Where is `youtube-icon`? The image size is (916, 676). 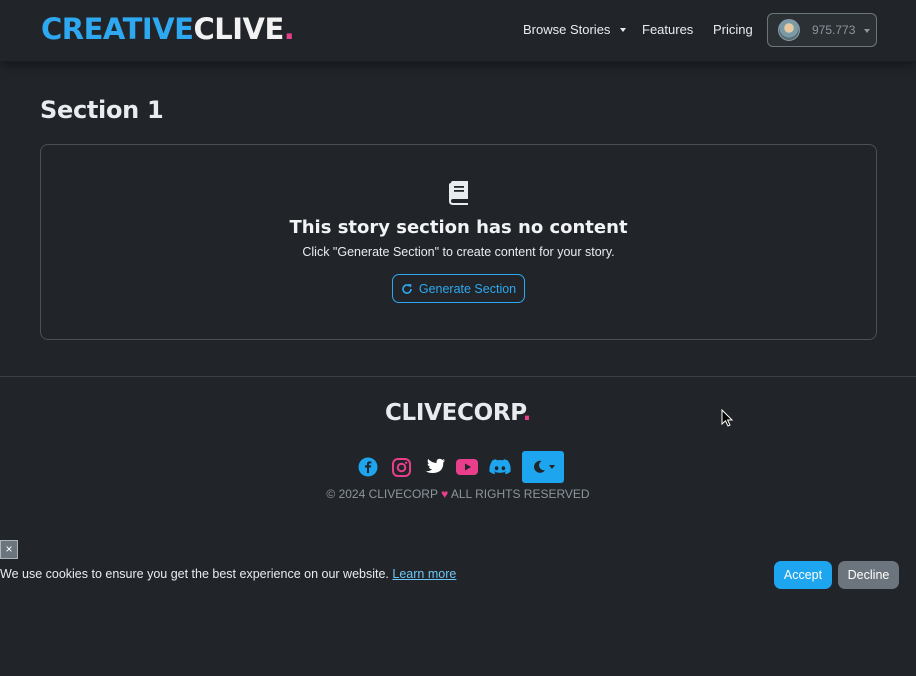 youtube-icon is located at coordinates (467, 467).